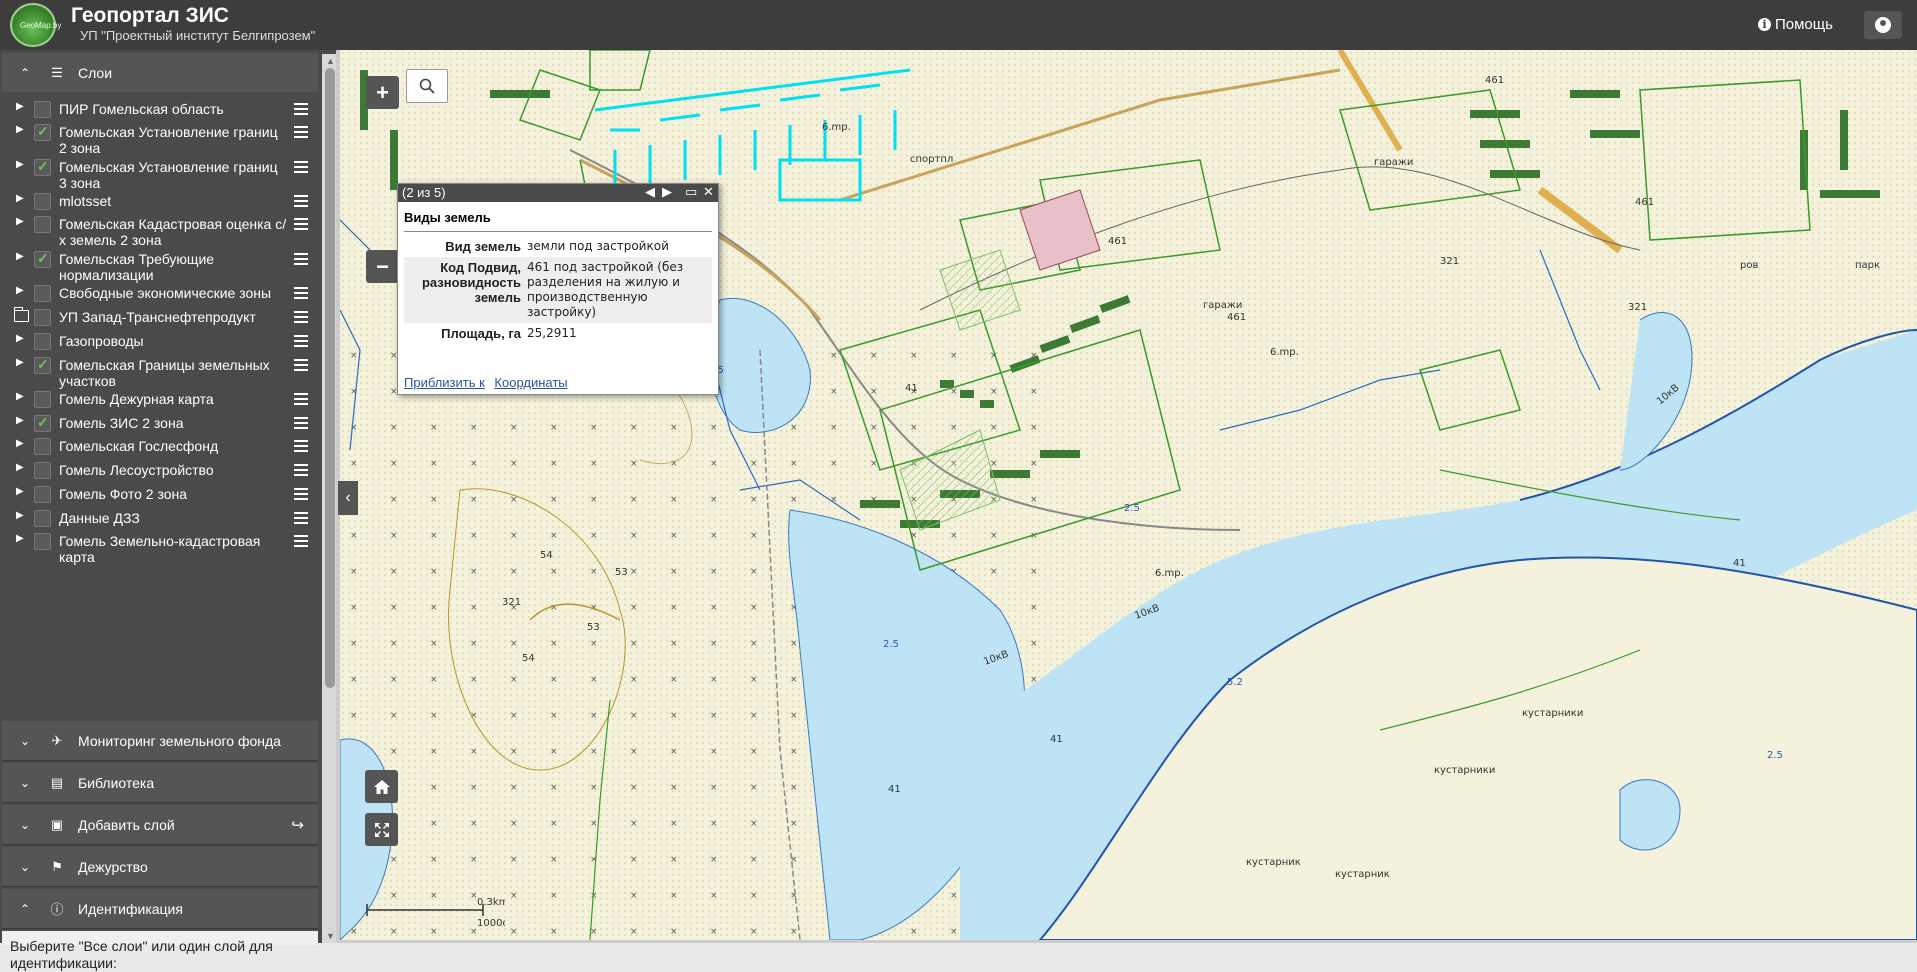  I want to click on chevron-down-icon: ⌄, so click(25, 782).